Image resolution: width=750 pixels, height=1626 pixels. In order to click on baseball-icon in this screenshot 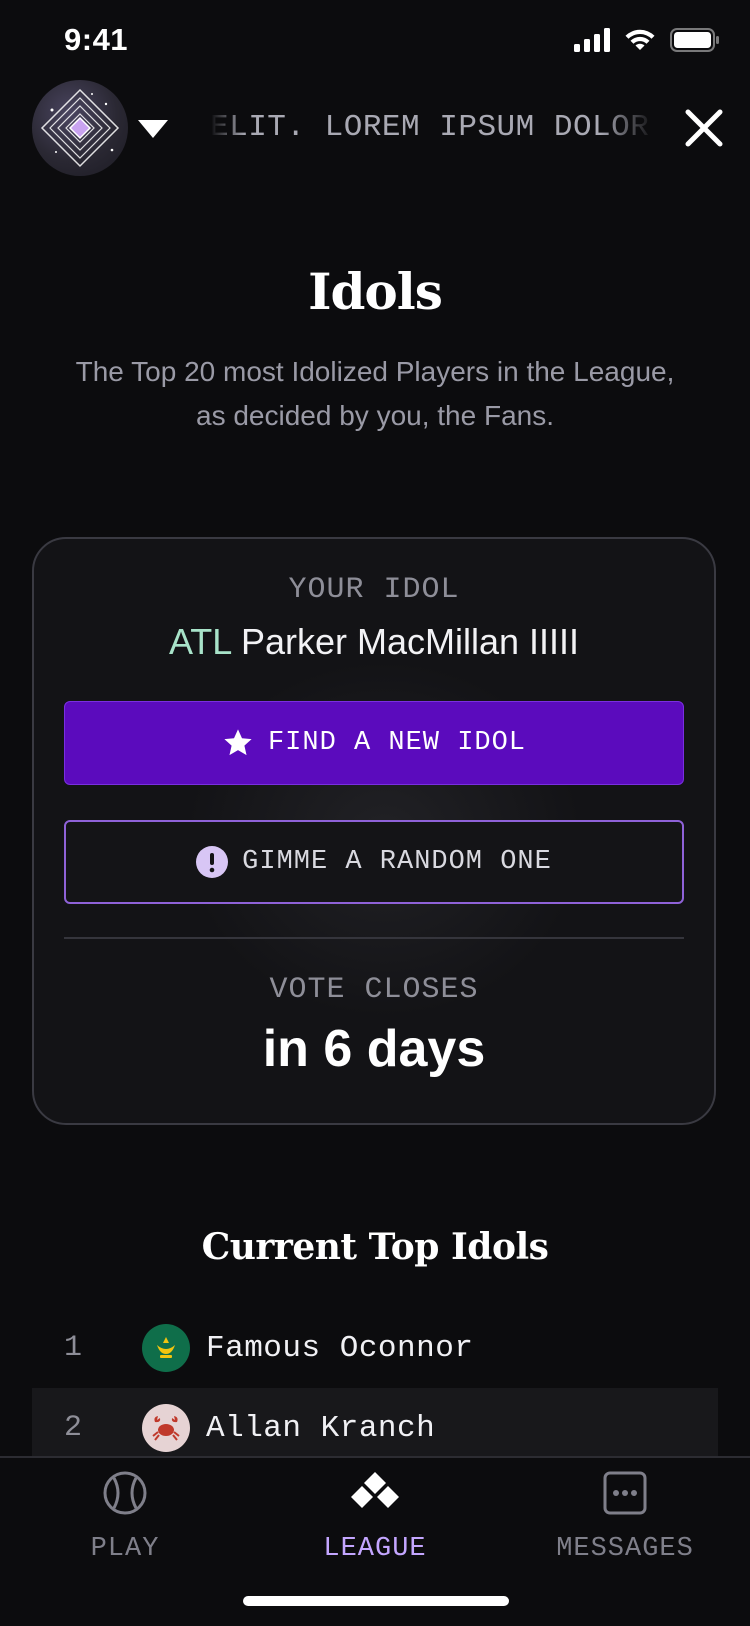, I will do `click(125, 1493)`.